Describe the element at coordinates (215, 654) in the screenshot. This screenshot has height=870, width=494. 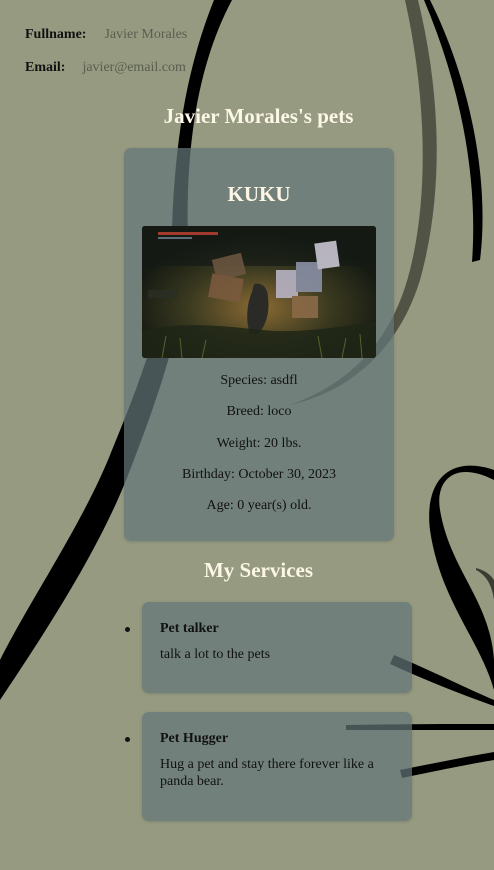
I see `service-description: talk a lot to the pets` at that location.